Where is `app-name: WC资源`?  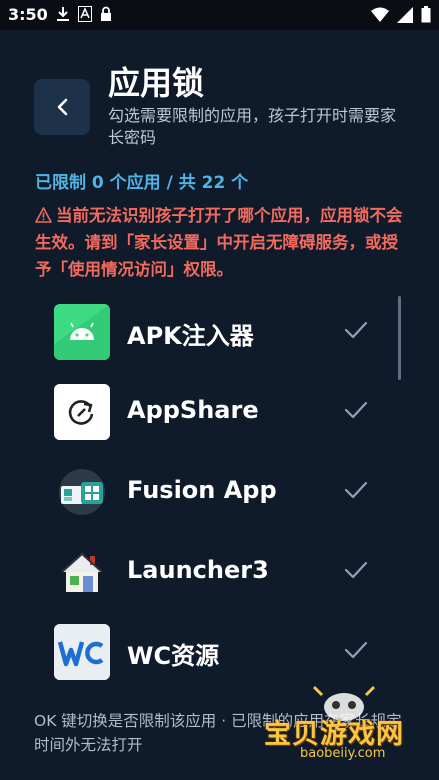
app-name: WC资源 is located at coordinates (173, 656).